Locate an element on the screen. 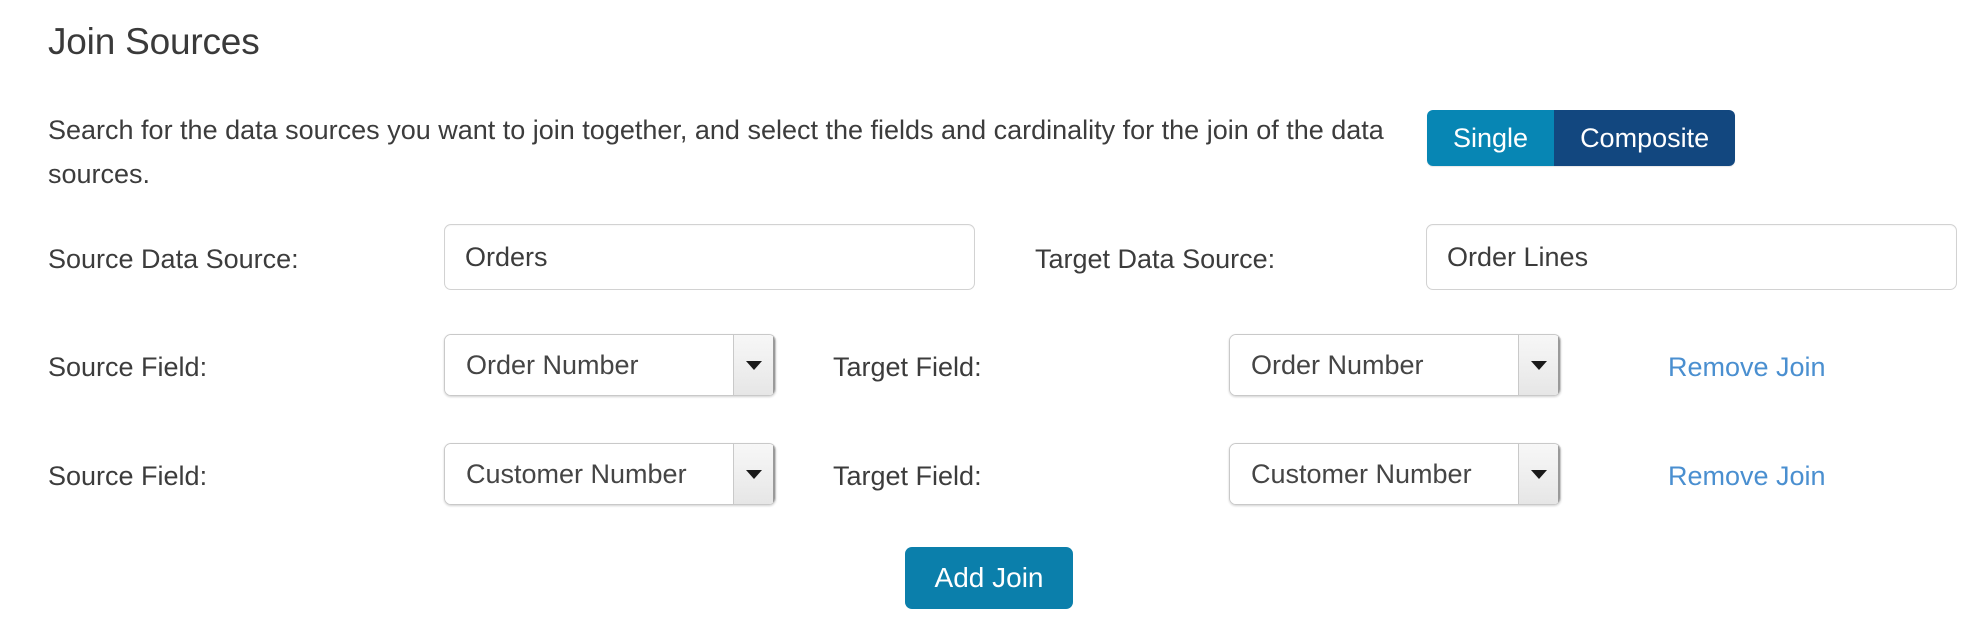 The height and width of the screenshot is (620, 1986). add-join-container: Add Join is located at coordinates (993, 578).